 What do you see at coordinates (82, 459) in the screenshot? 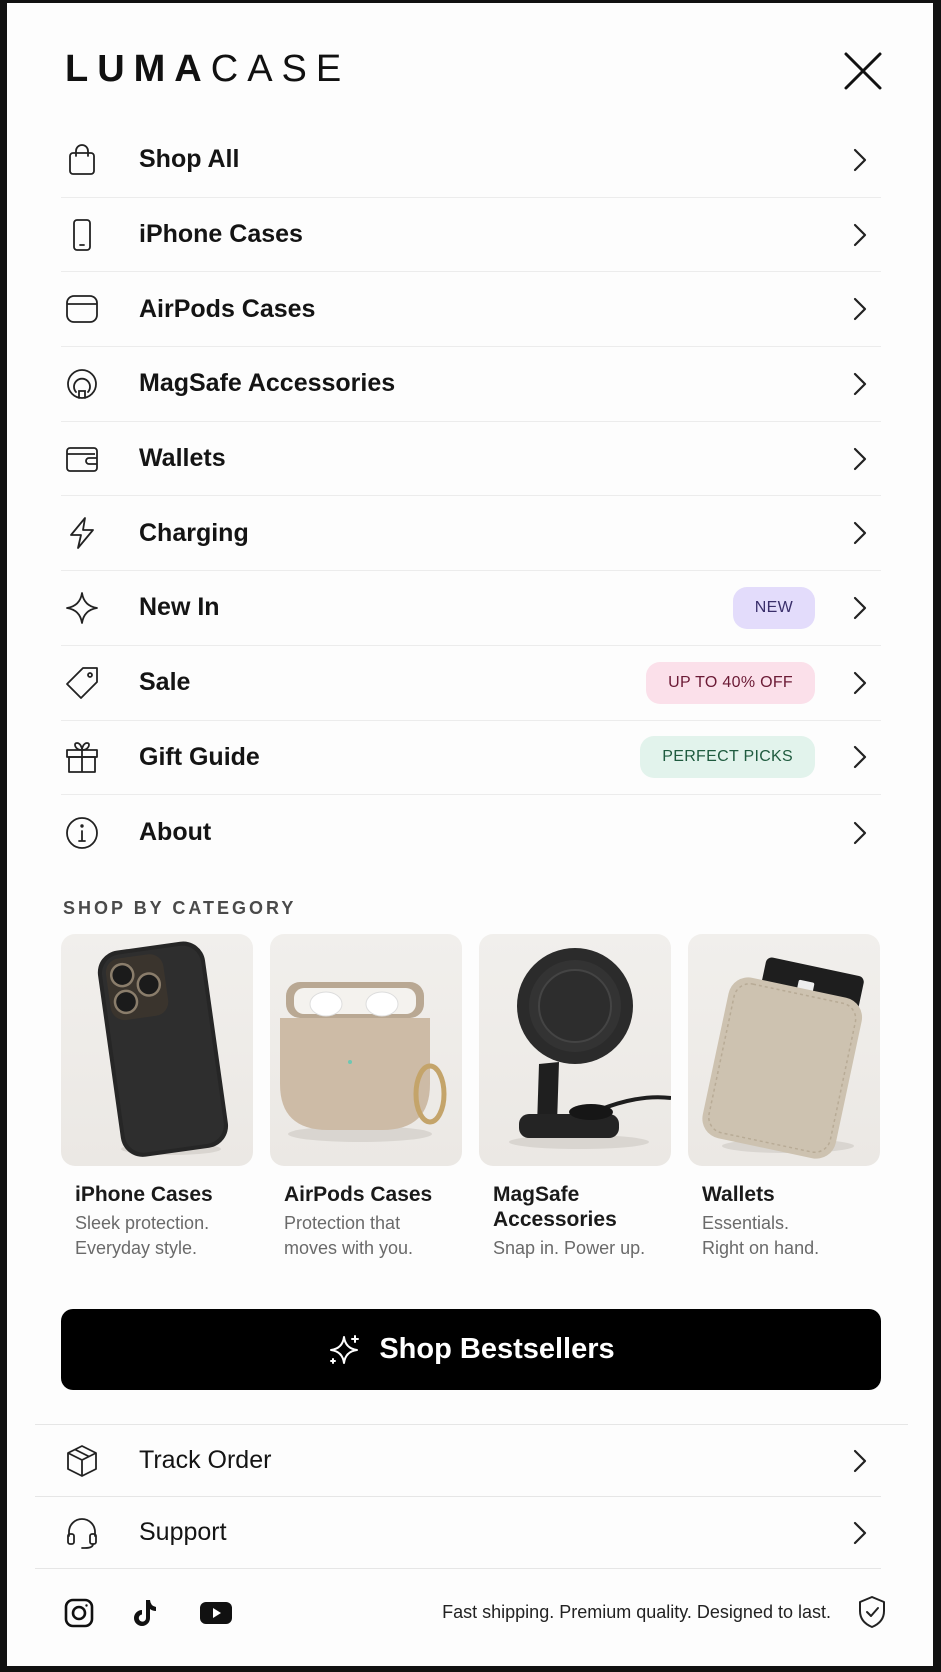
I see `wallet-icon` at bounding box center [82, 459].